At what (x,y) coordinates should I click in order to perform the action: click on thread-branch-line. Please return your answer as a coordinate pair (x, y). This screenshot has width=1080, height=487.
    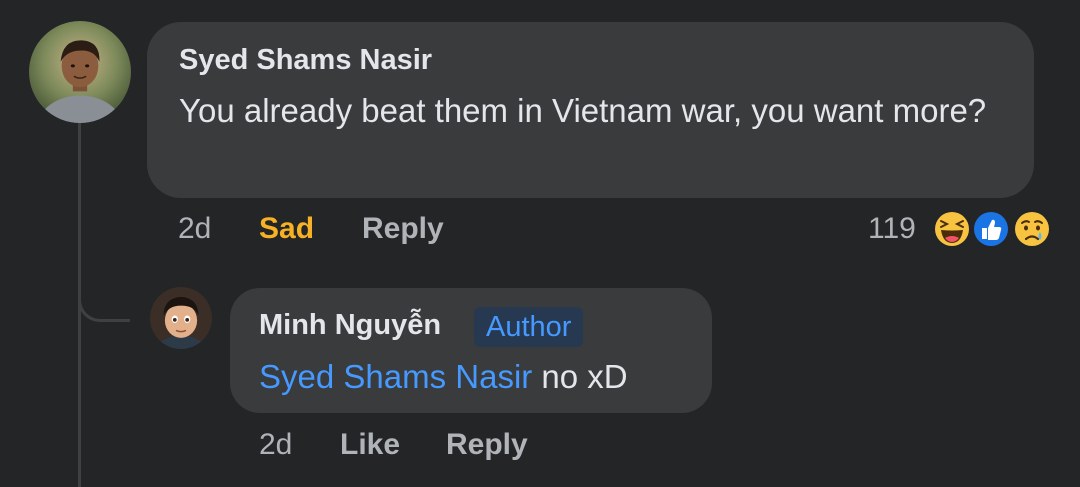
    Looking at the image, I should click on (104, 296).